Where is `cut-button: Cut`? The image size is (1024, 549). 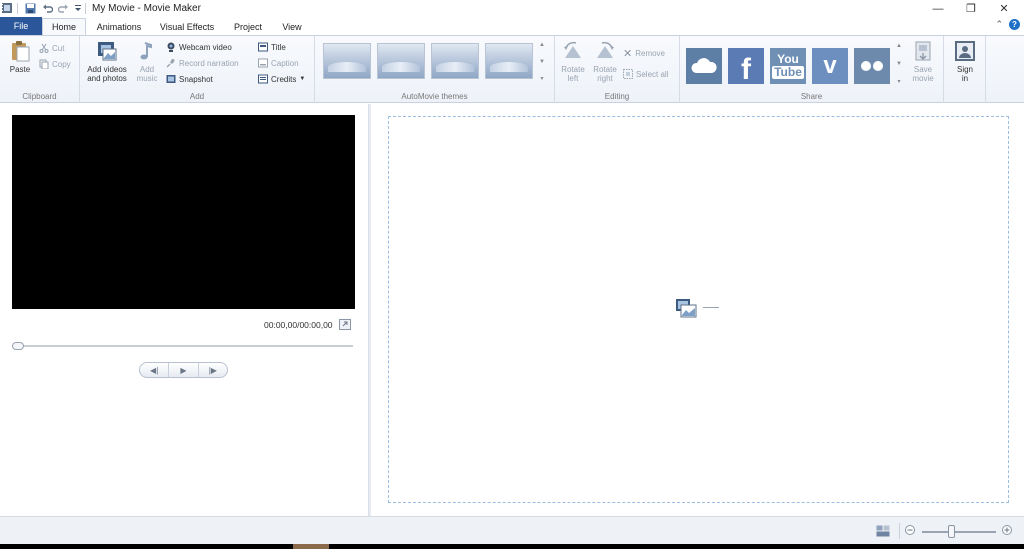 cut-button: Cut is located at coordinates (51, 48).